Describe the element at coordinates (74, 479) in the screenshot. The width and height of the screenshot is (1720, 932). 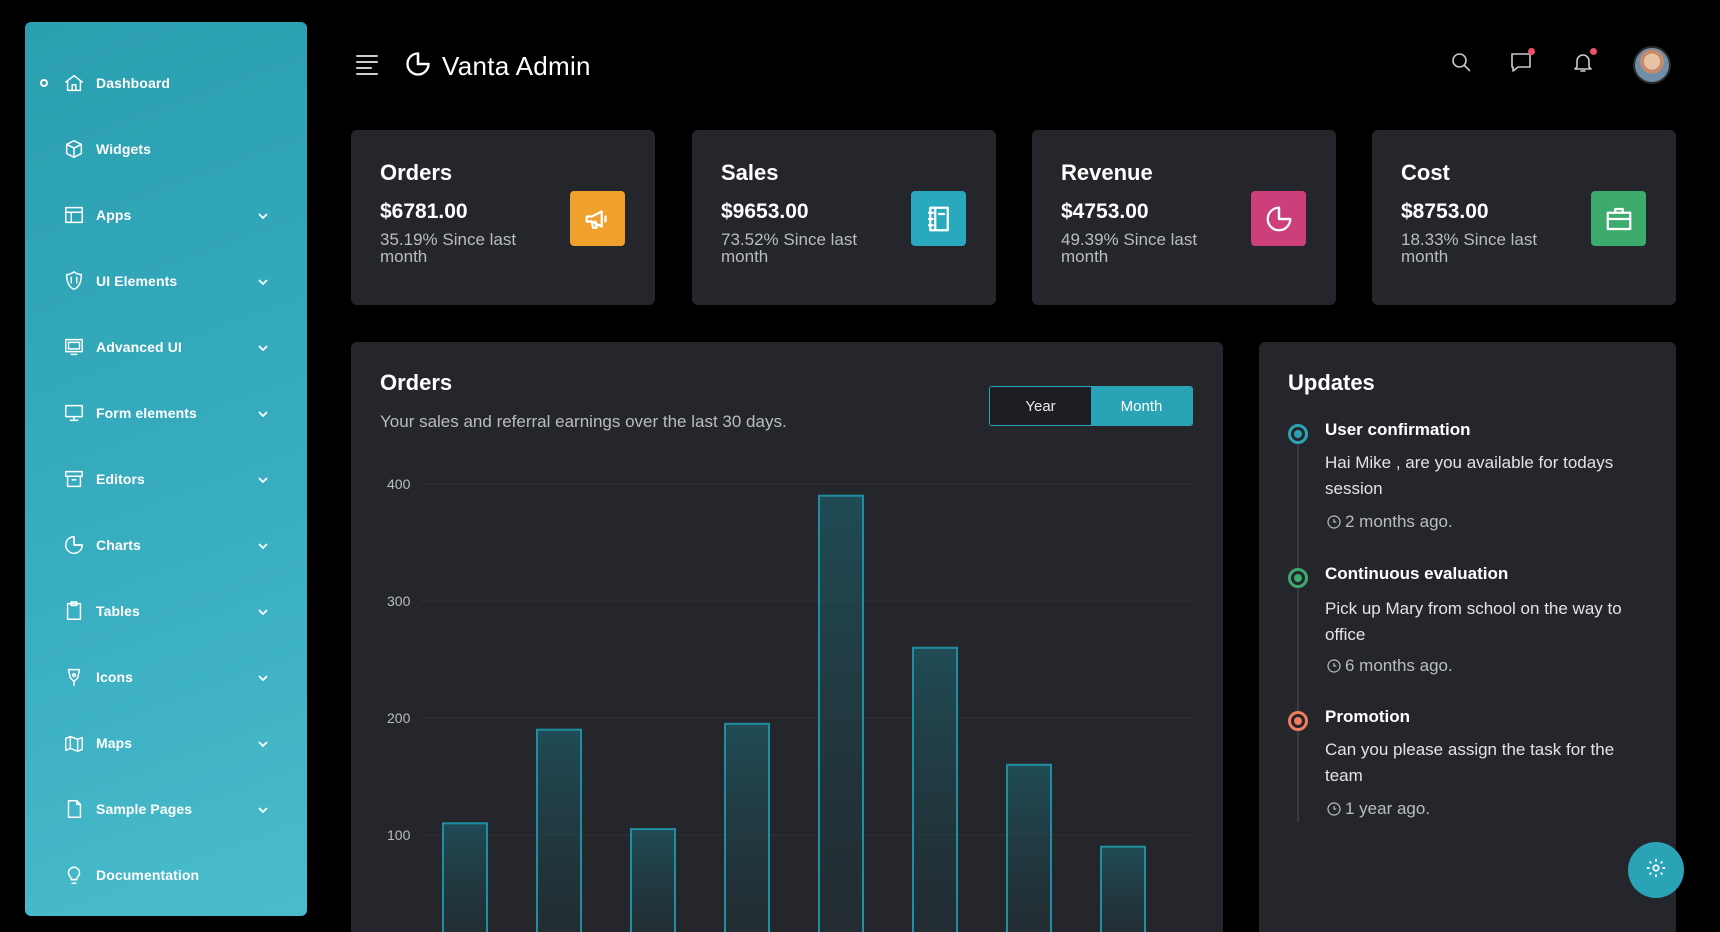
I see `archive-icon` at that location.